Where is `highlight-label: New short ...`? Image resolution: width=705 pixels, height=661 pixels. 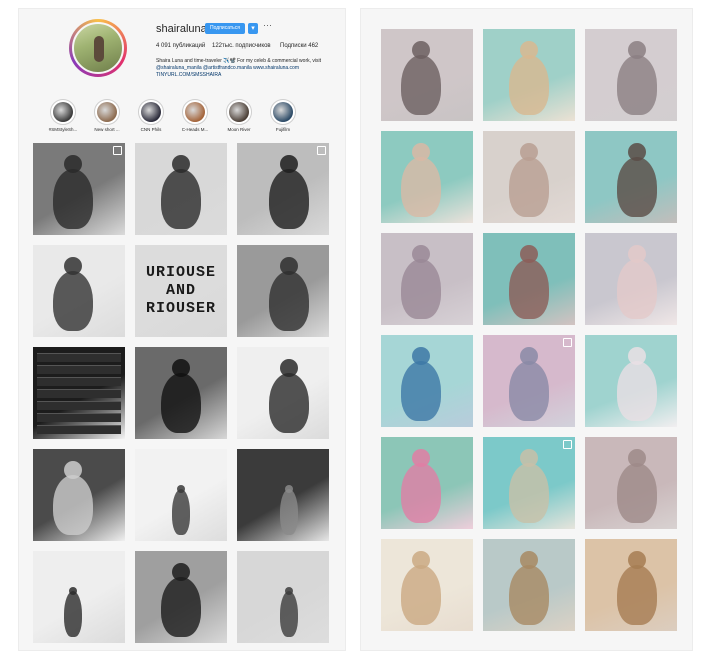 highlight-label: New short ... is located at coordinates (107, 129).